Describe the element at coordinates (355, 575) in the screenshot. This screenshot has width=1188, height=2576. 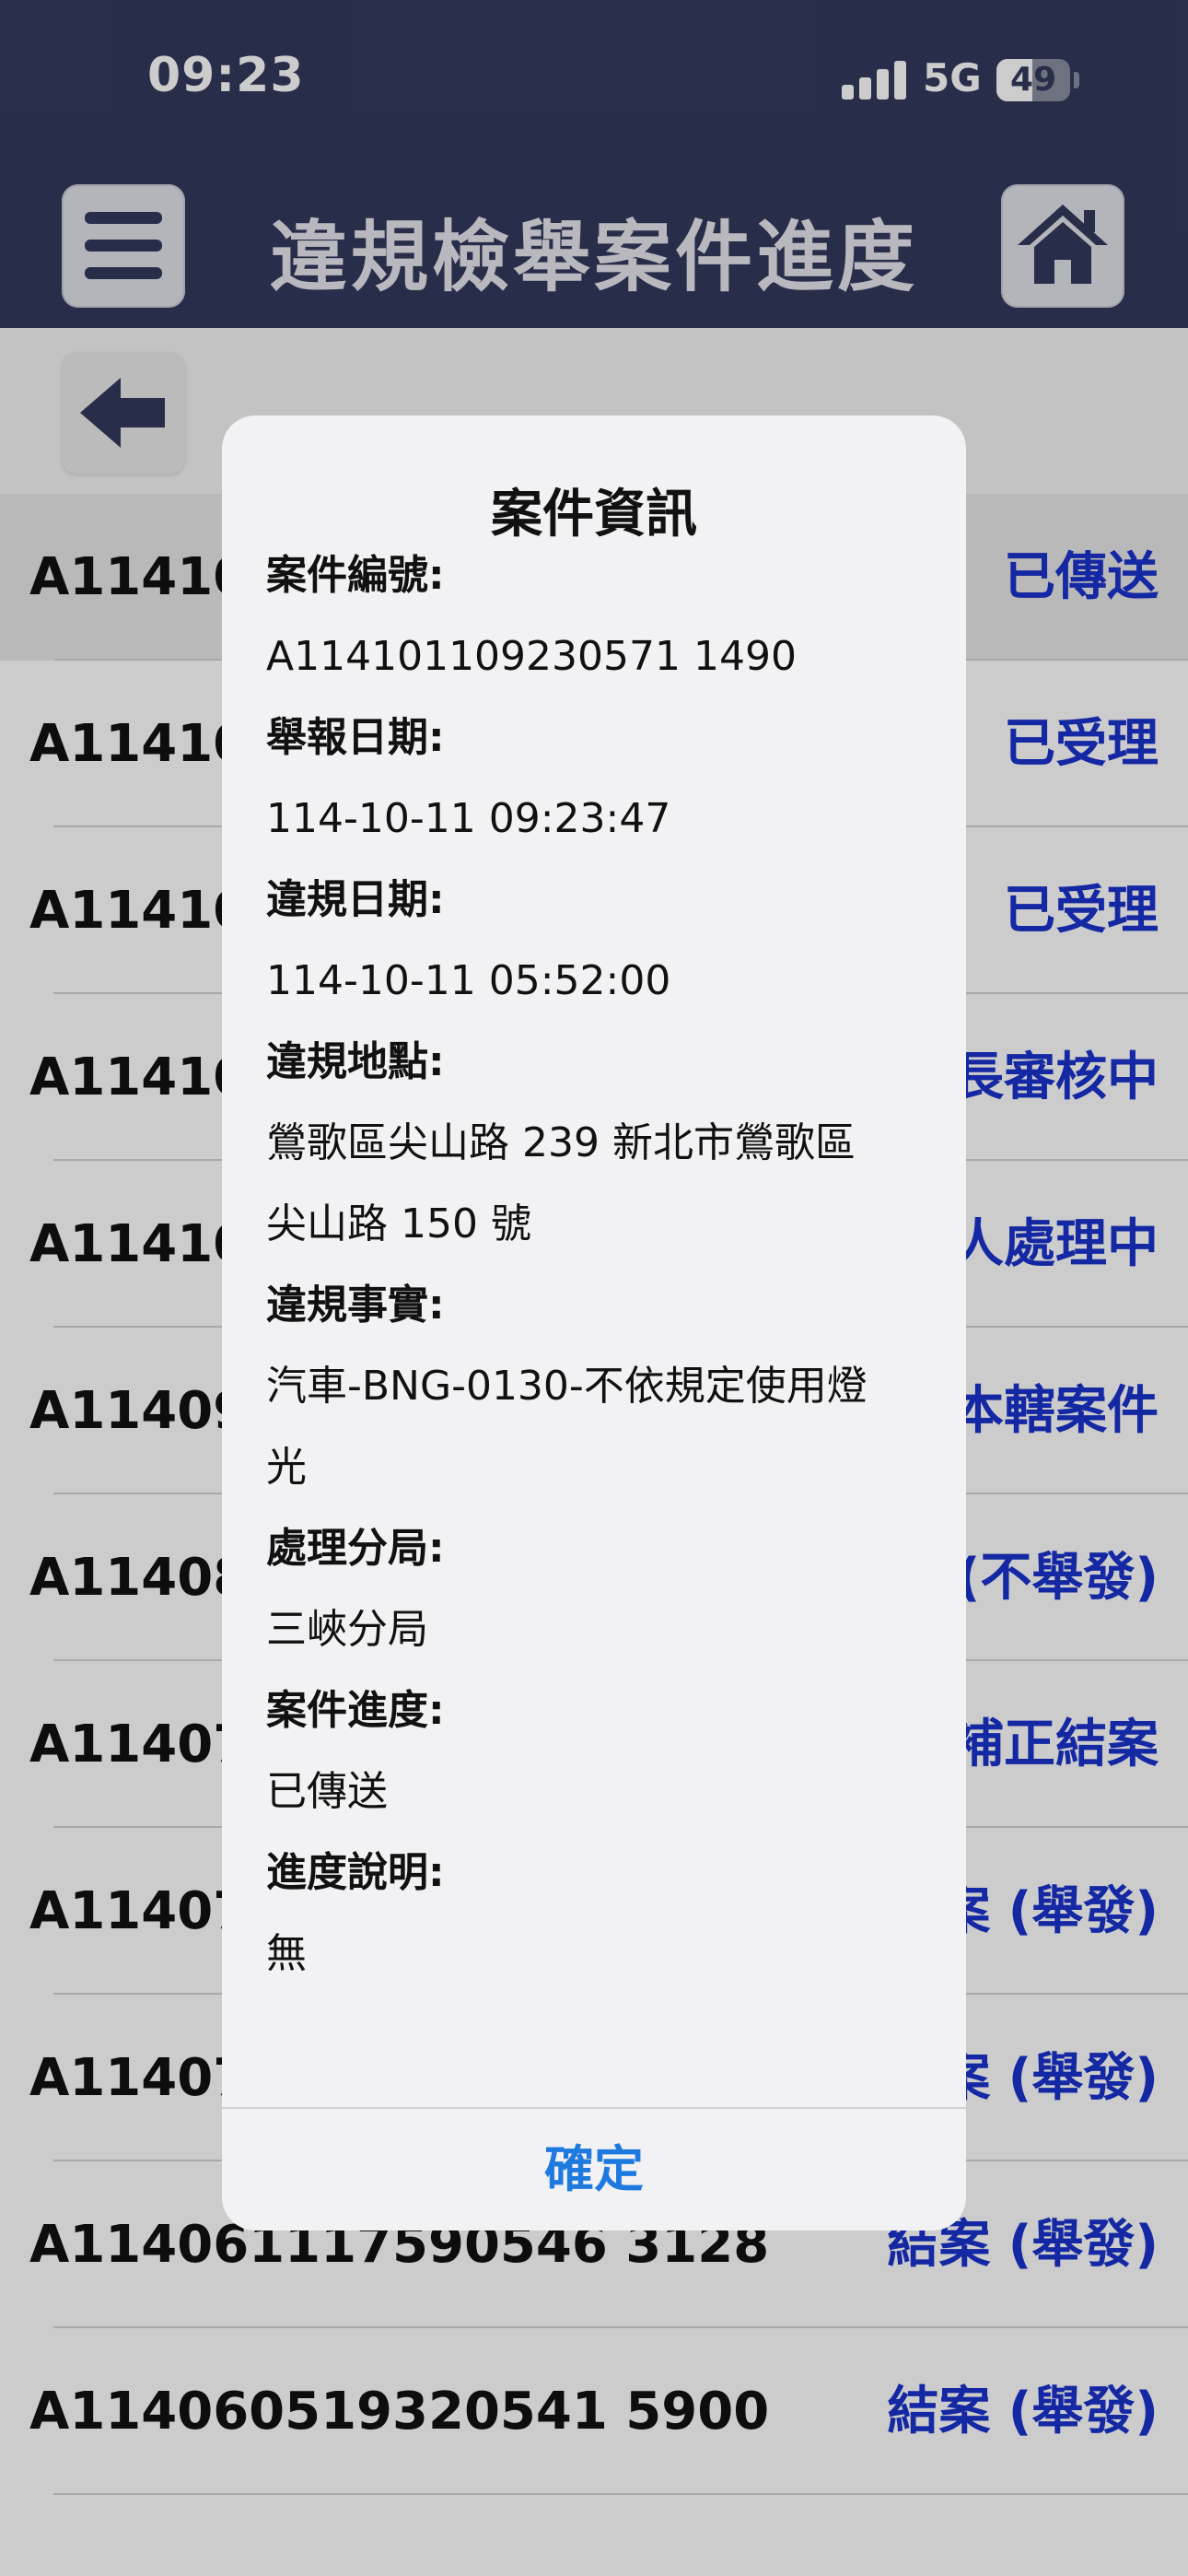
I see `case-number-label: 案件編號:` at that location.